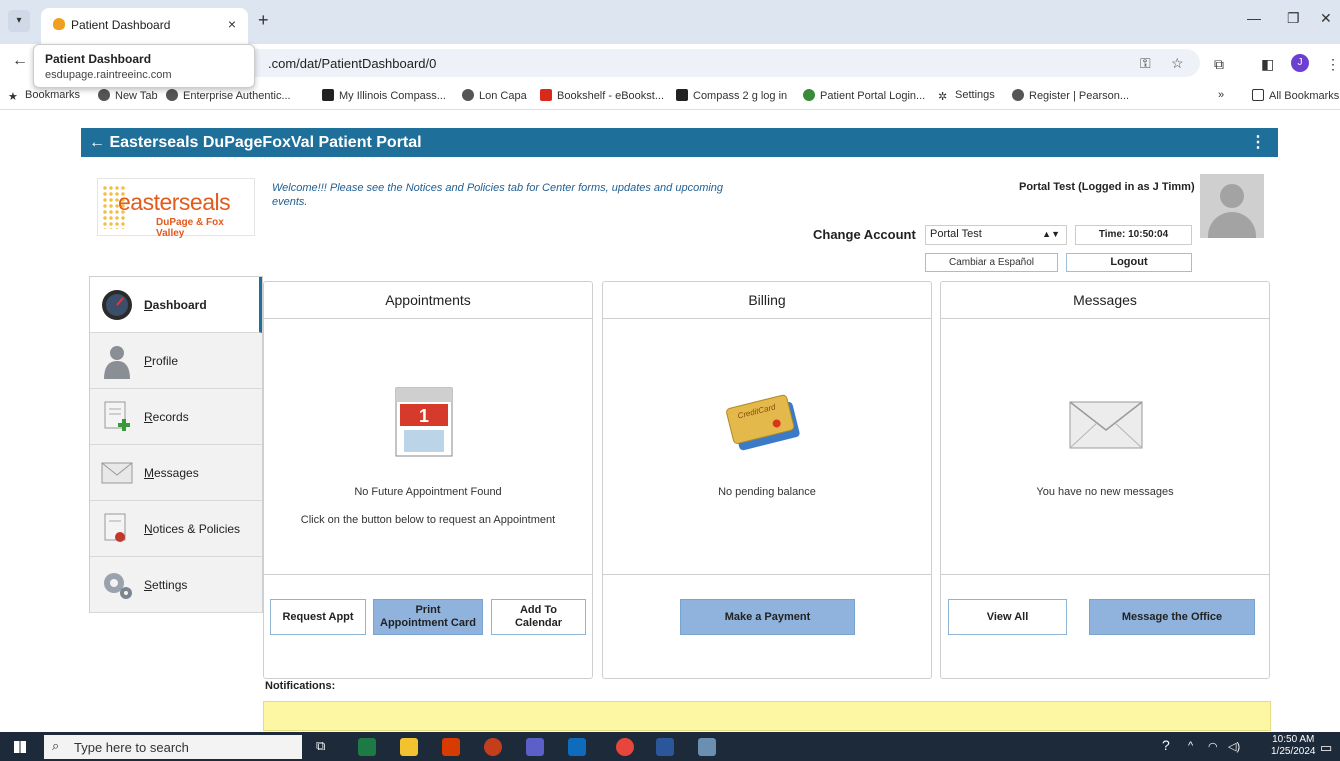 The width and height of the screenshot is (1340, 761). I want to click on excel-icon, so click(367, 747).